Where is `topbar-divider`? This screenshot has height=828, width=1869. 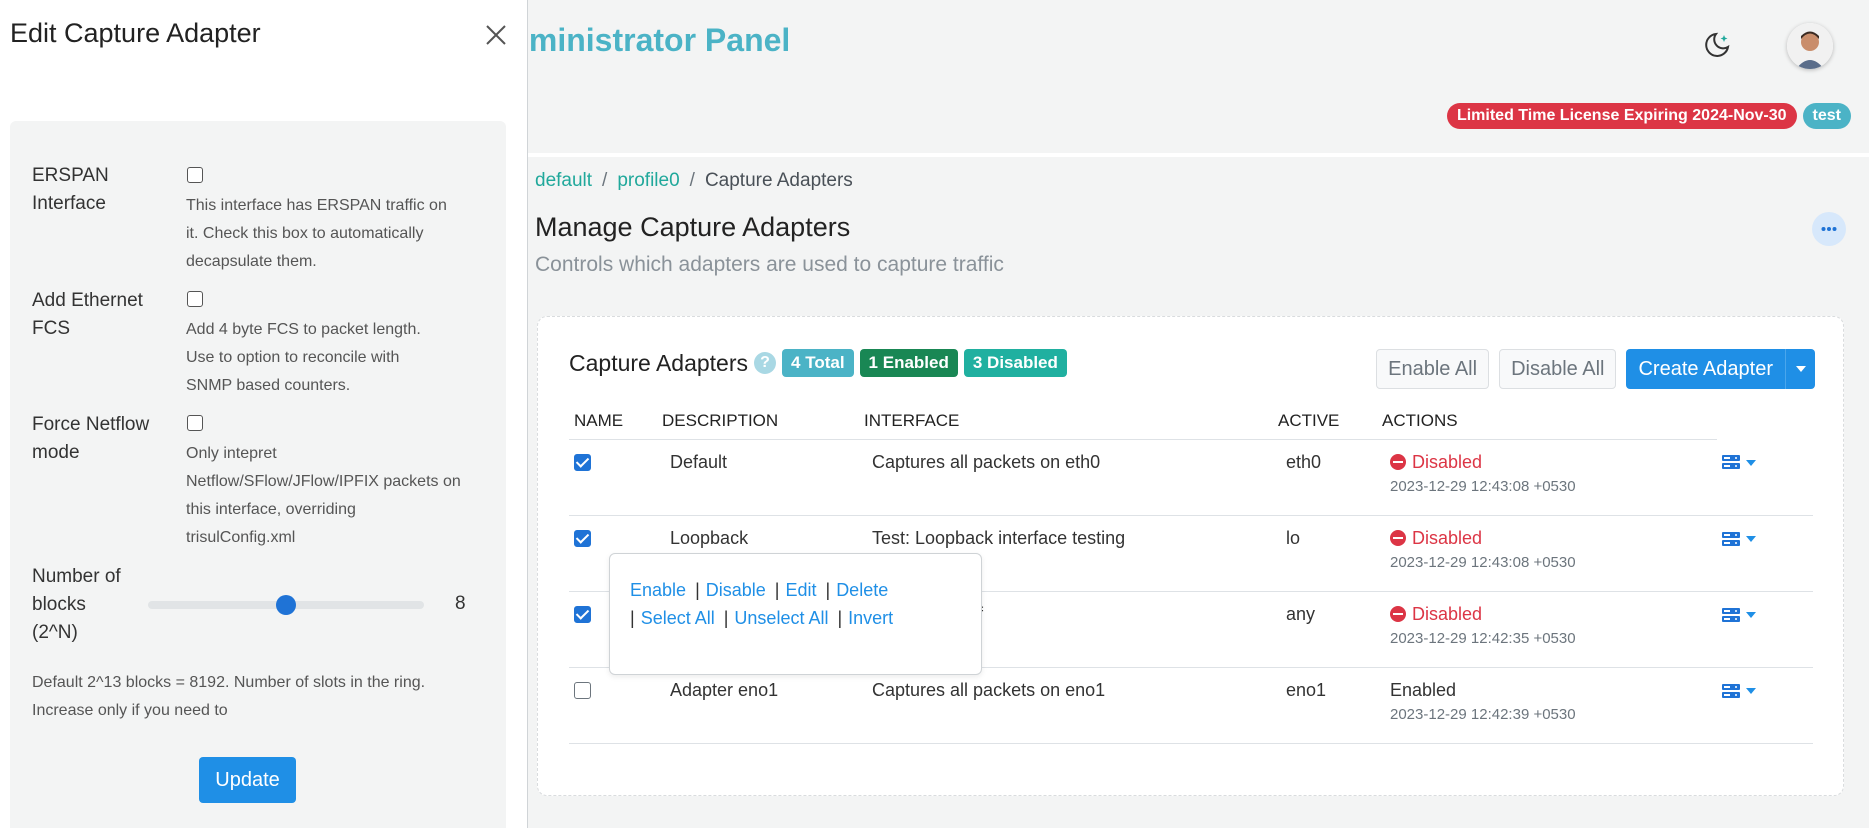 topbar-divider is located at coordinates (1198, 155).